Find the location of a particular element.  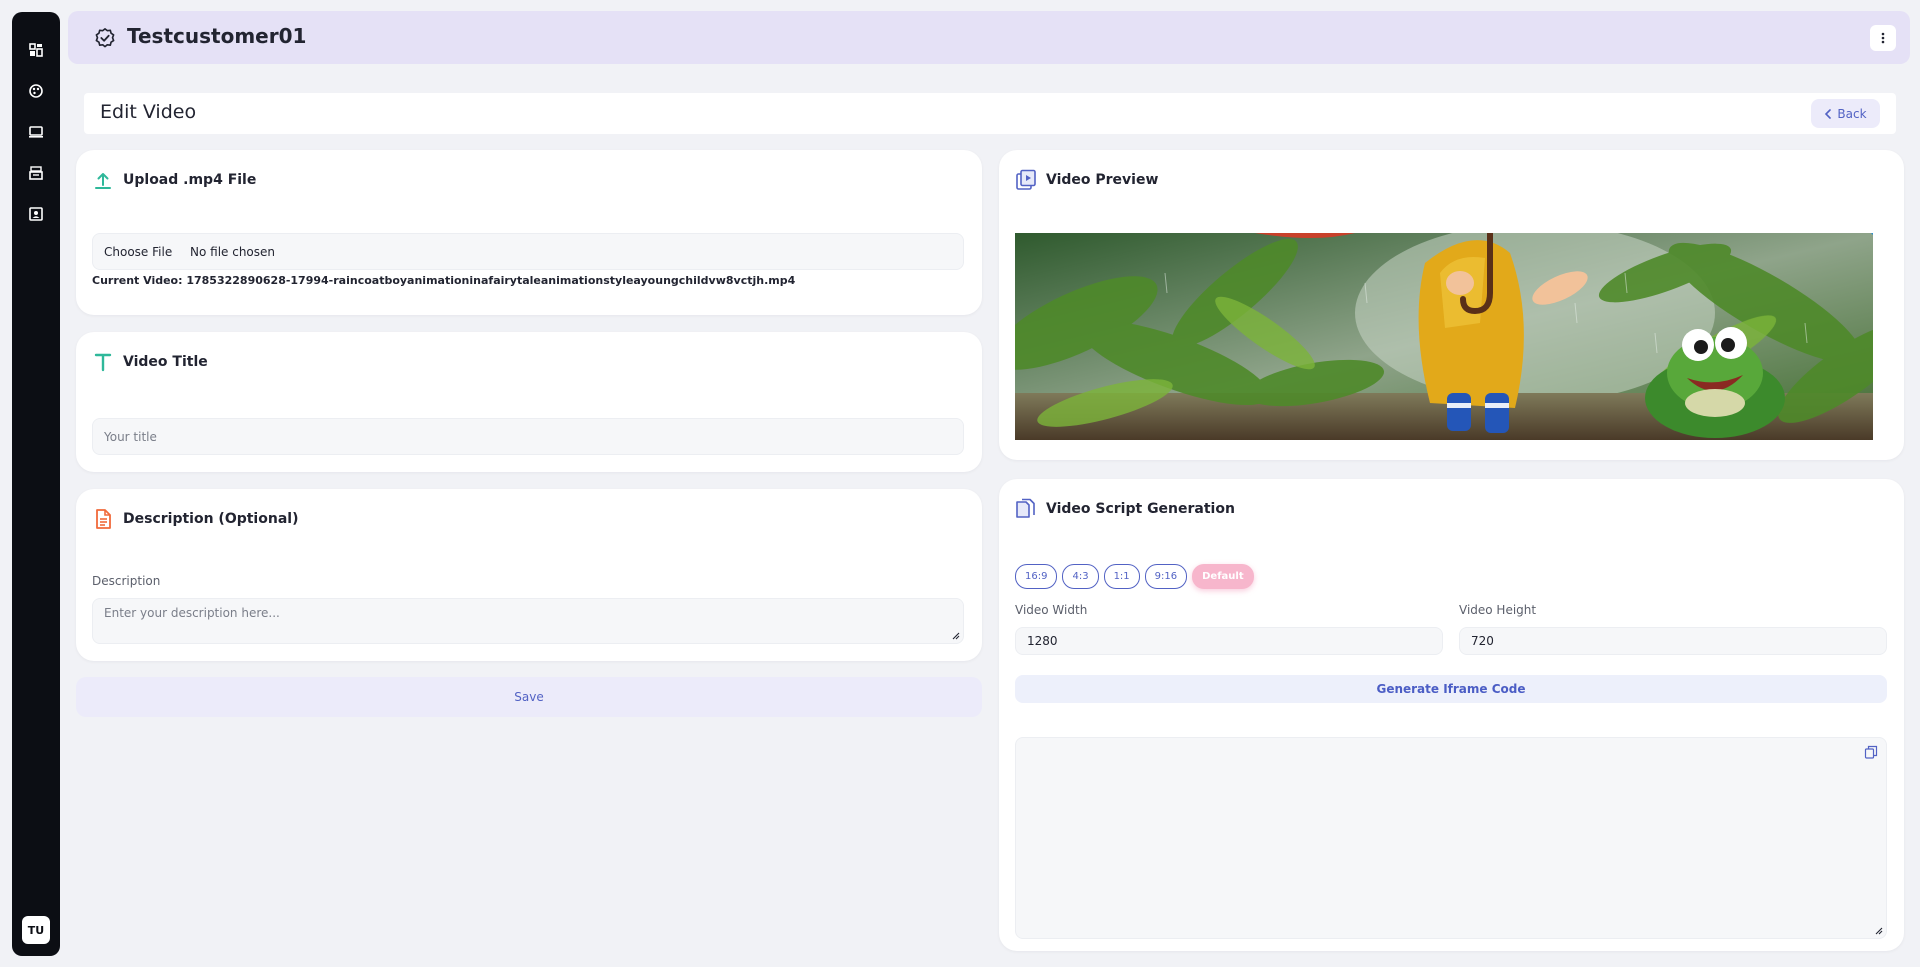

aspect-ratio-group: 16:9 4:3 1:1 9:16 Default is located at coordinates (1134, 576).